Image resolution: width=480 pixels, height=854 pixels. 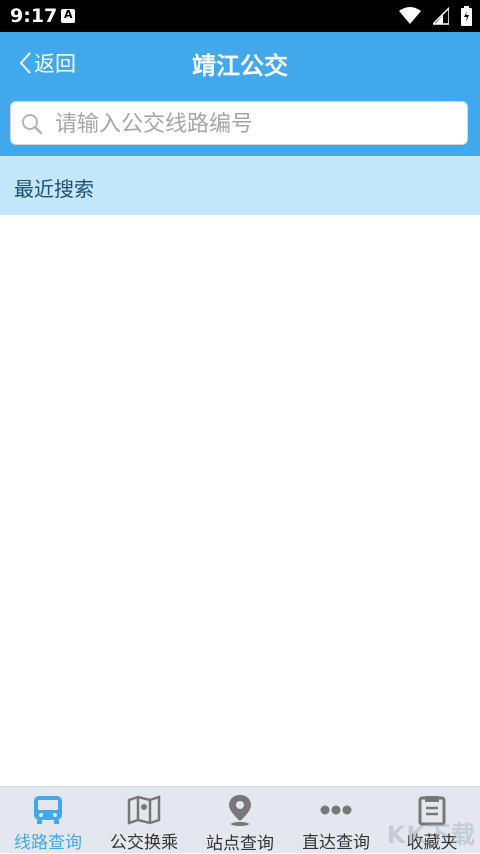 What do you see at coordinates (144, 843) in the screenshot?
I see `nav-label: 公交换乘` at bounding box center [144, 843].